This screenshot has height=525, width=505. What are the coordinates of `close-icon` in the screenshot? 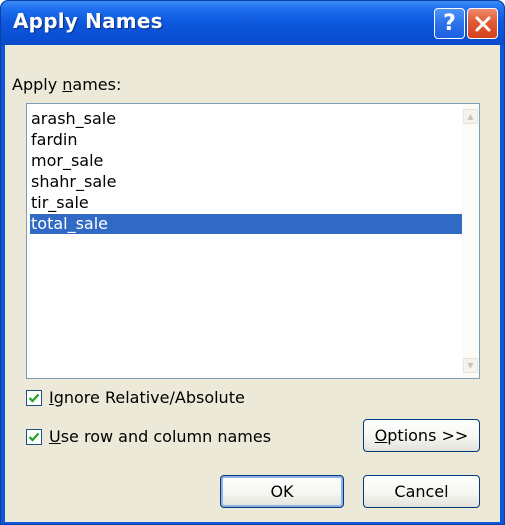 It's located at (482, 23).